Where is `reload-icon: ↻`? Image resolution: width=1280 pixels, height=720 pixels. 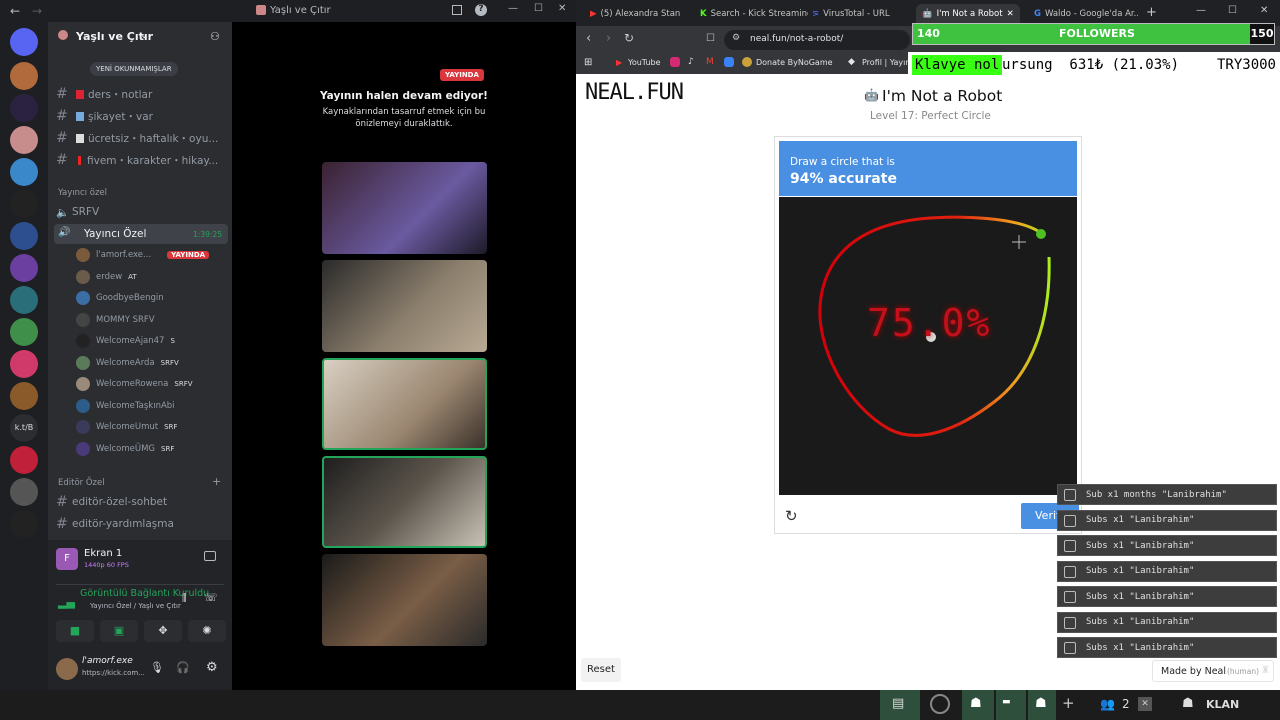
reload-icon: ↻ is located at coordinates (629, 38).